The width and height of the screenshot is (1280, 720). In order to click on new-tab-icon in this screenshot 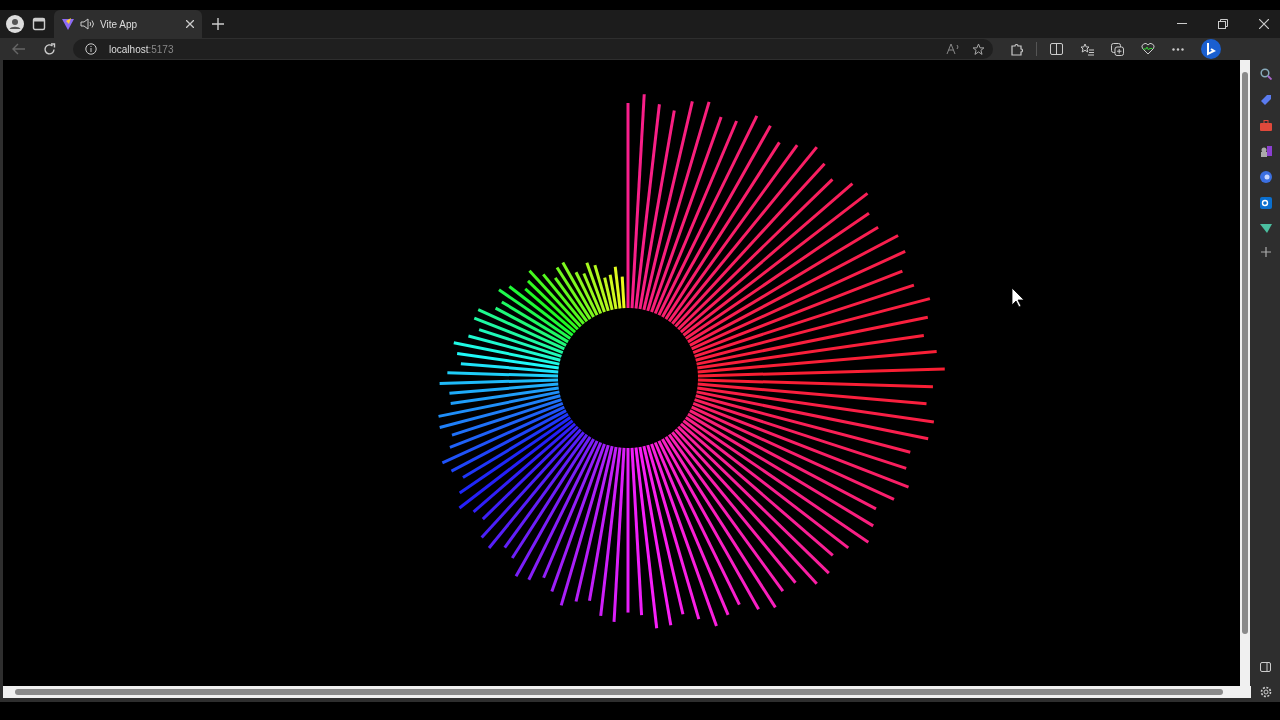, I will do `click(218, 24)`.